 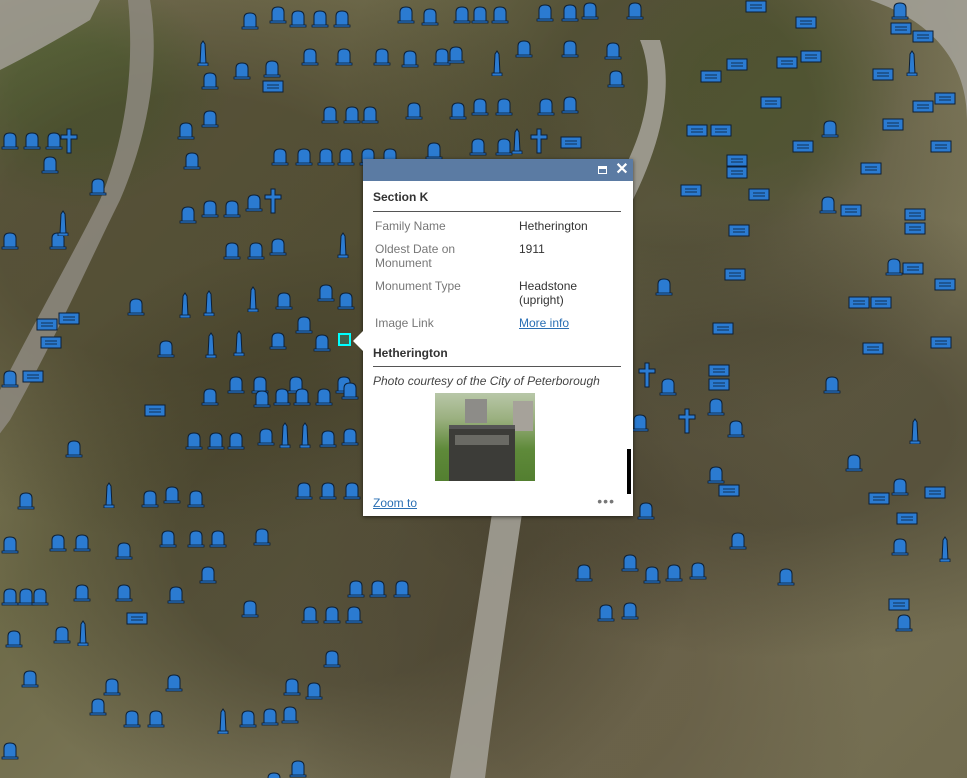 I want to click on popup-scrollbar, so click(x=629, y=471).